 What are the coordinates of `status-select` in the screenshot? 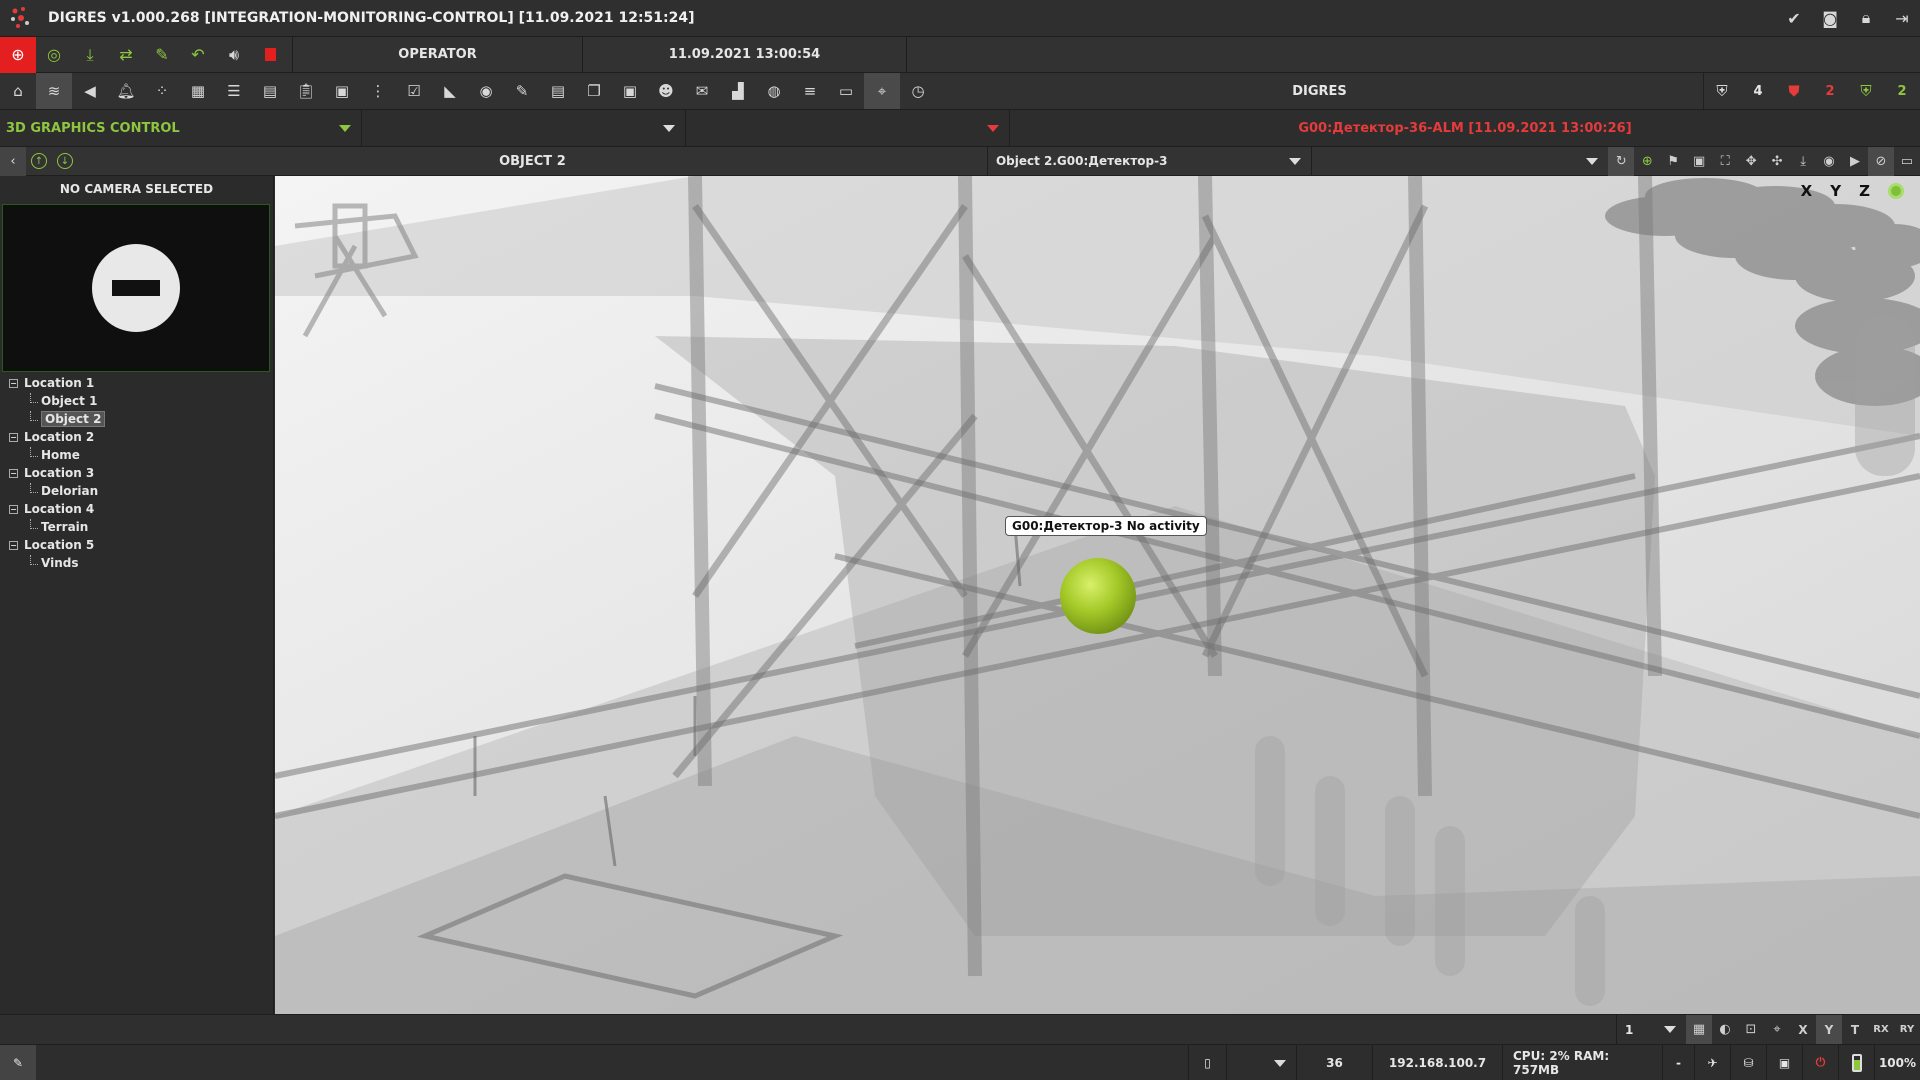 It's located at (1261, 1062).